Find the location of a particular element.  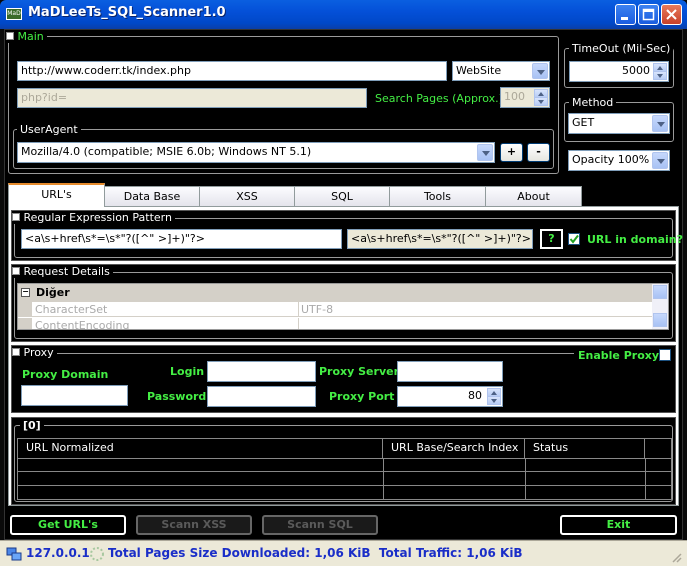

network-icon is located at coordinates (14, 554).